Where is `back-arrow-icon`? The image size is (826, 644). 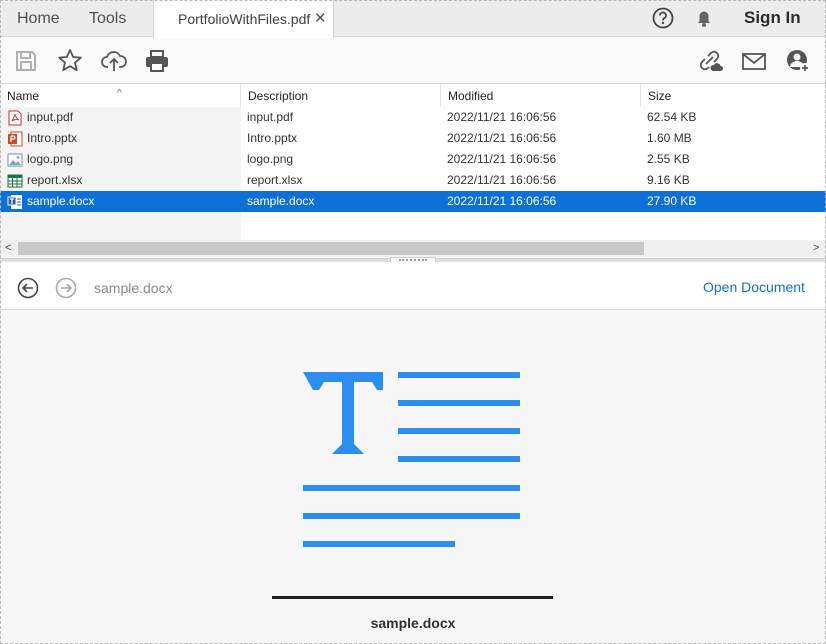 back-arrow-icon is located at coordinates (28, 288).